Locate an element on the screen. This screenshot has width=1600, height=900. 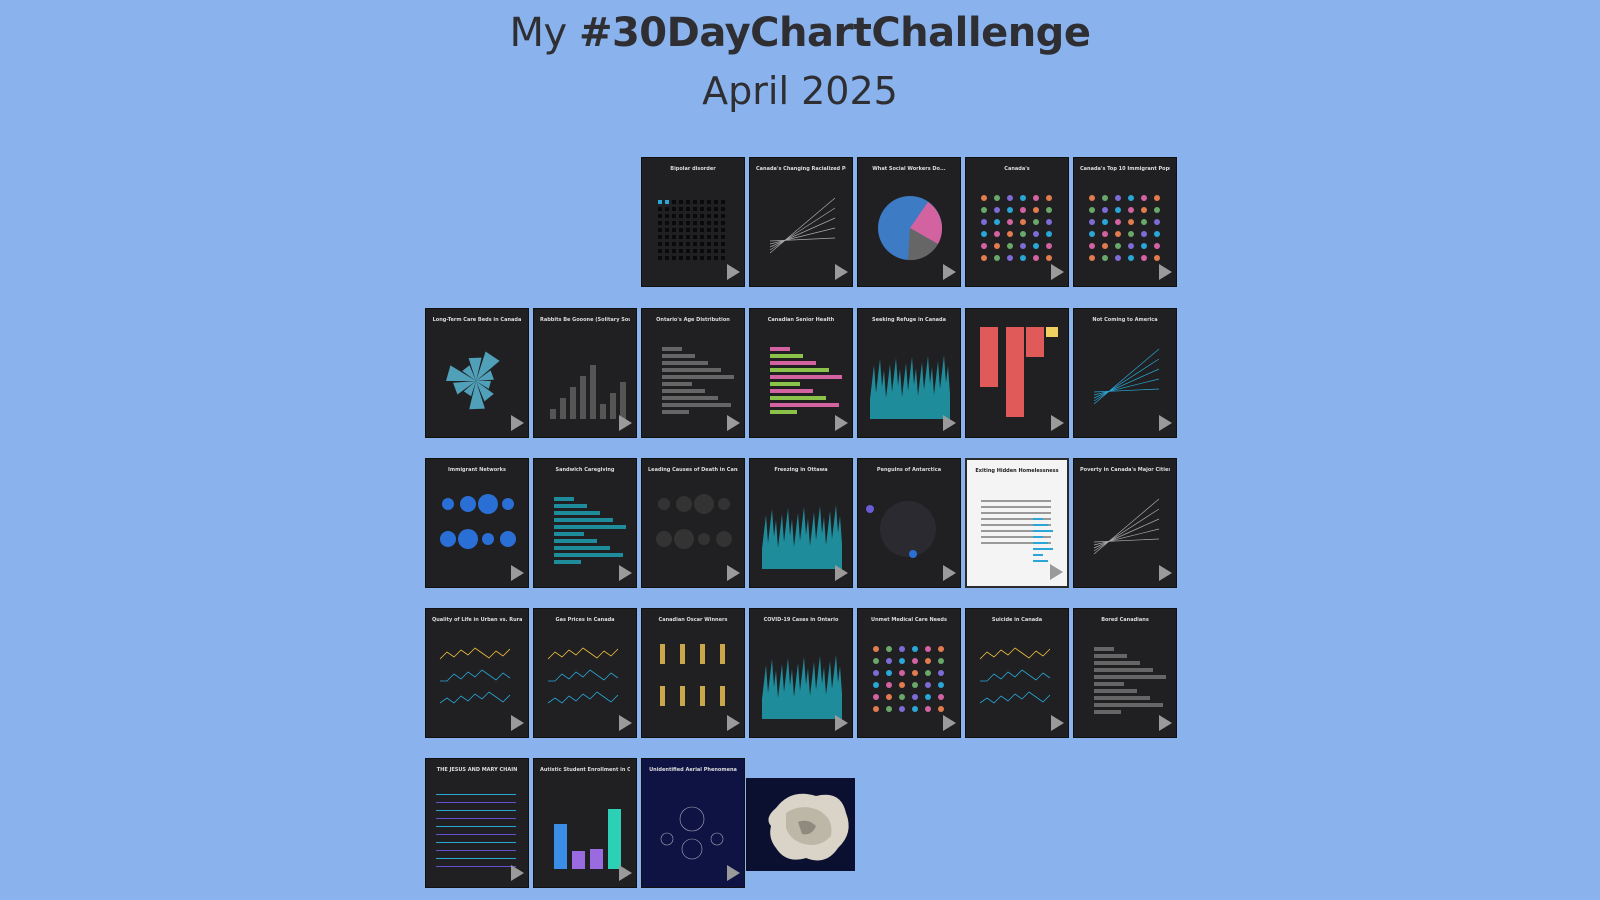
thumbnail-title: Ontario's Age Distribution is located at coordinates (693, 320).